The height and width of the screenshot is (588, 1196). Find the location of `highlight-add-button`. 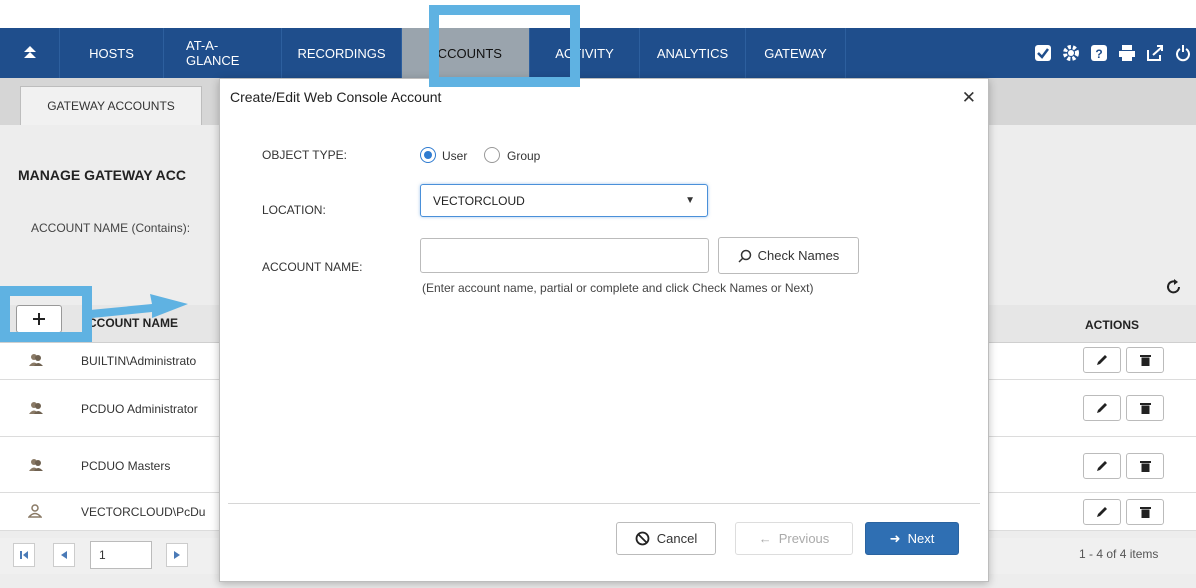

highlight-add-button is located at coordinates (46, 314).